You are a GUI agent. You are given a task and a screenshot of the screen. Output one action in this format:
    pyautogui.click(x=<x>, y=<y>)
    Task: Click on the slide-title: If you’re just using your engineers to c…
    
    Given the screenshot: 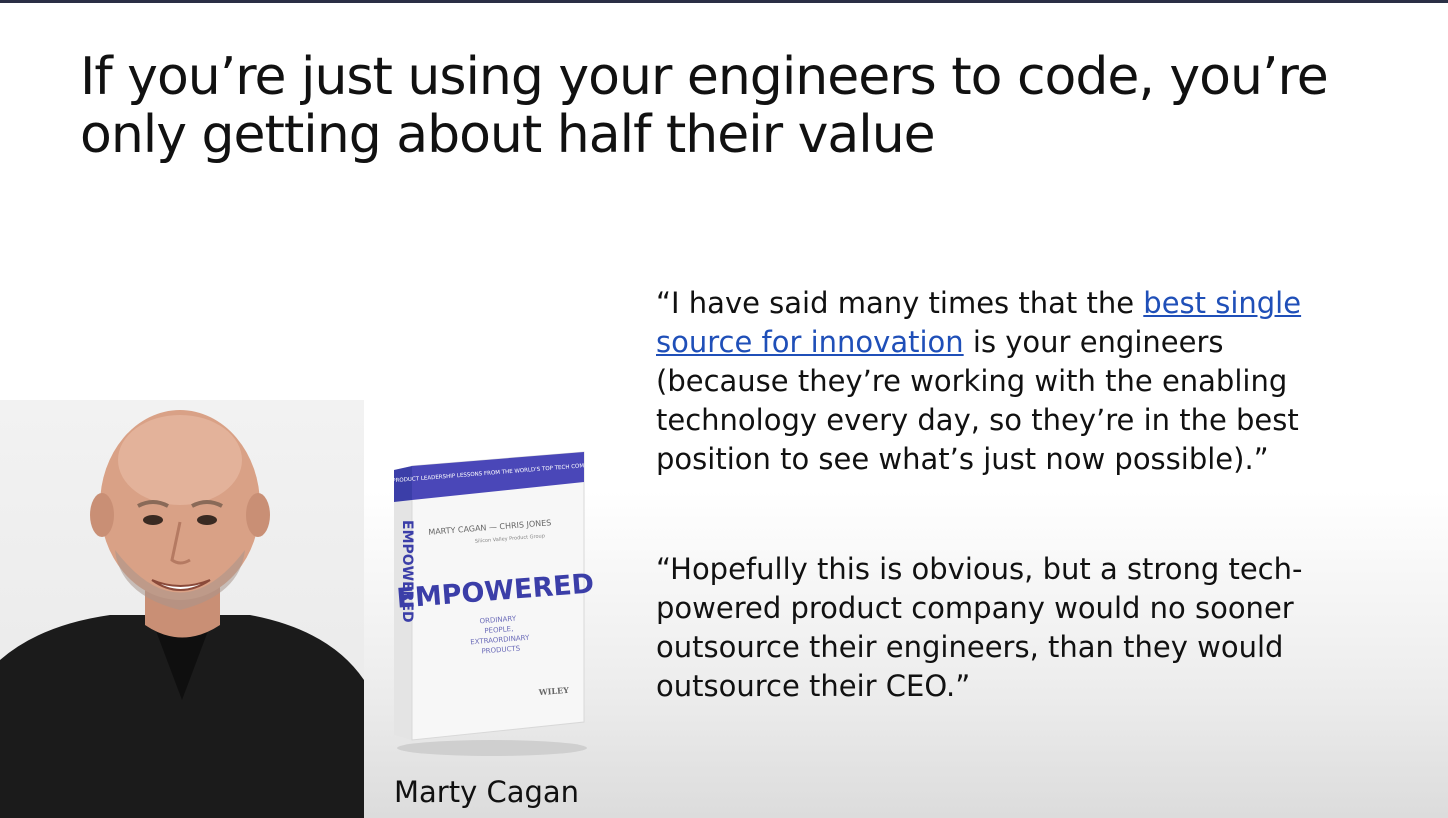 What is the action you would take?
    pyautogui.click(x=704, y=106)
    